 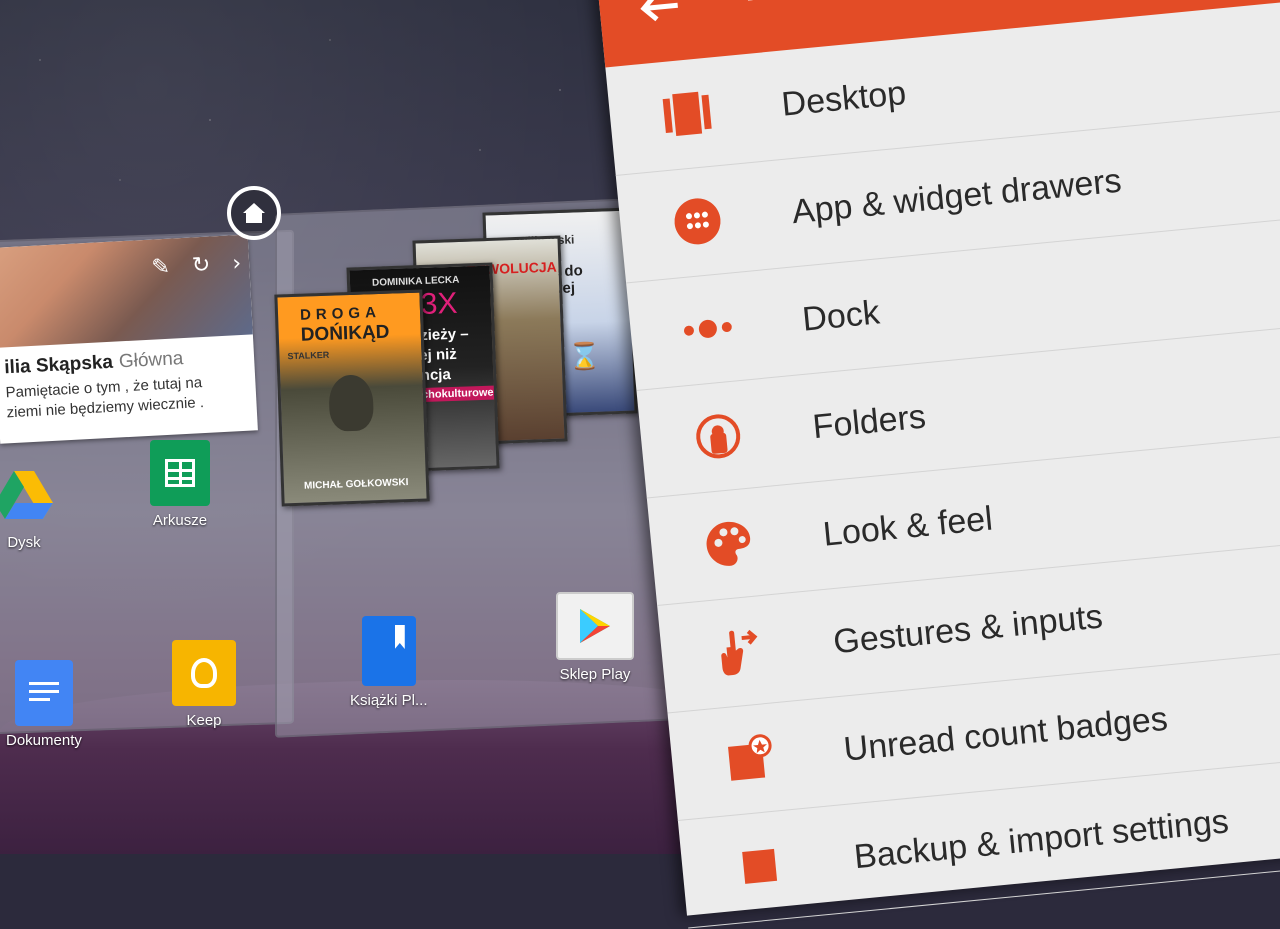 What do you see at coordinates (126, 291) in the screenshot?
I see `feed-photo: ✎ ↻ ›` at bounding box center [126, 291].